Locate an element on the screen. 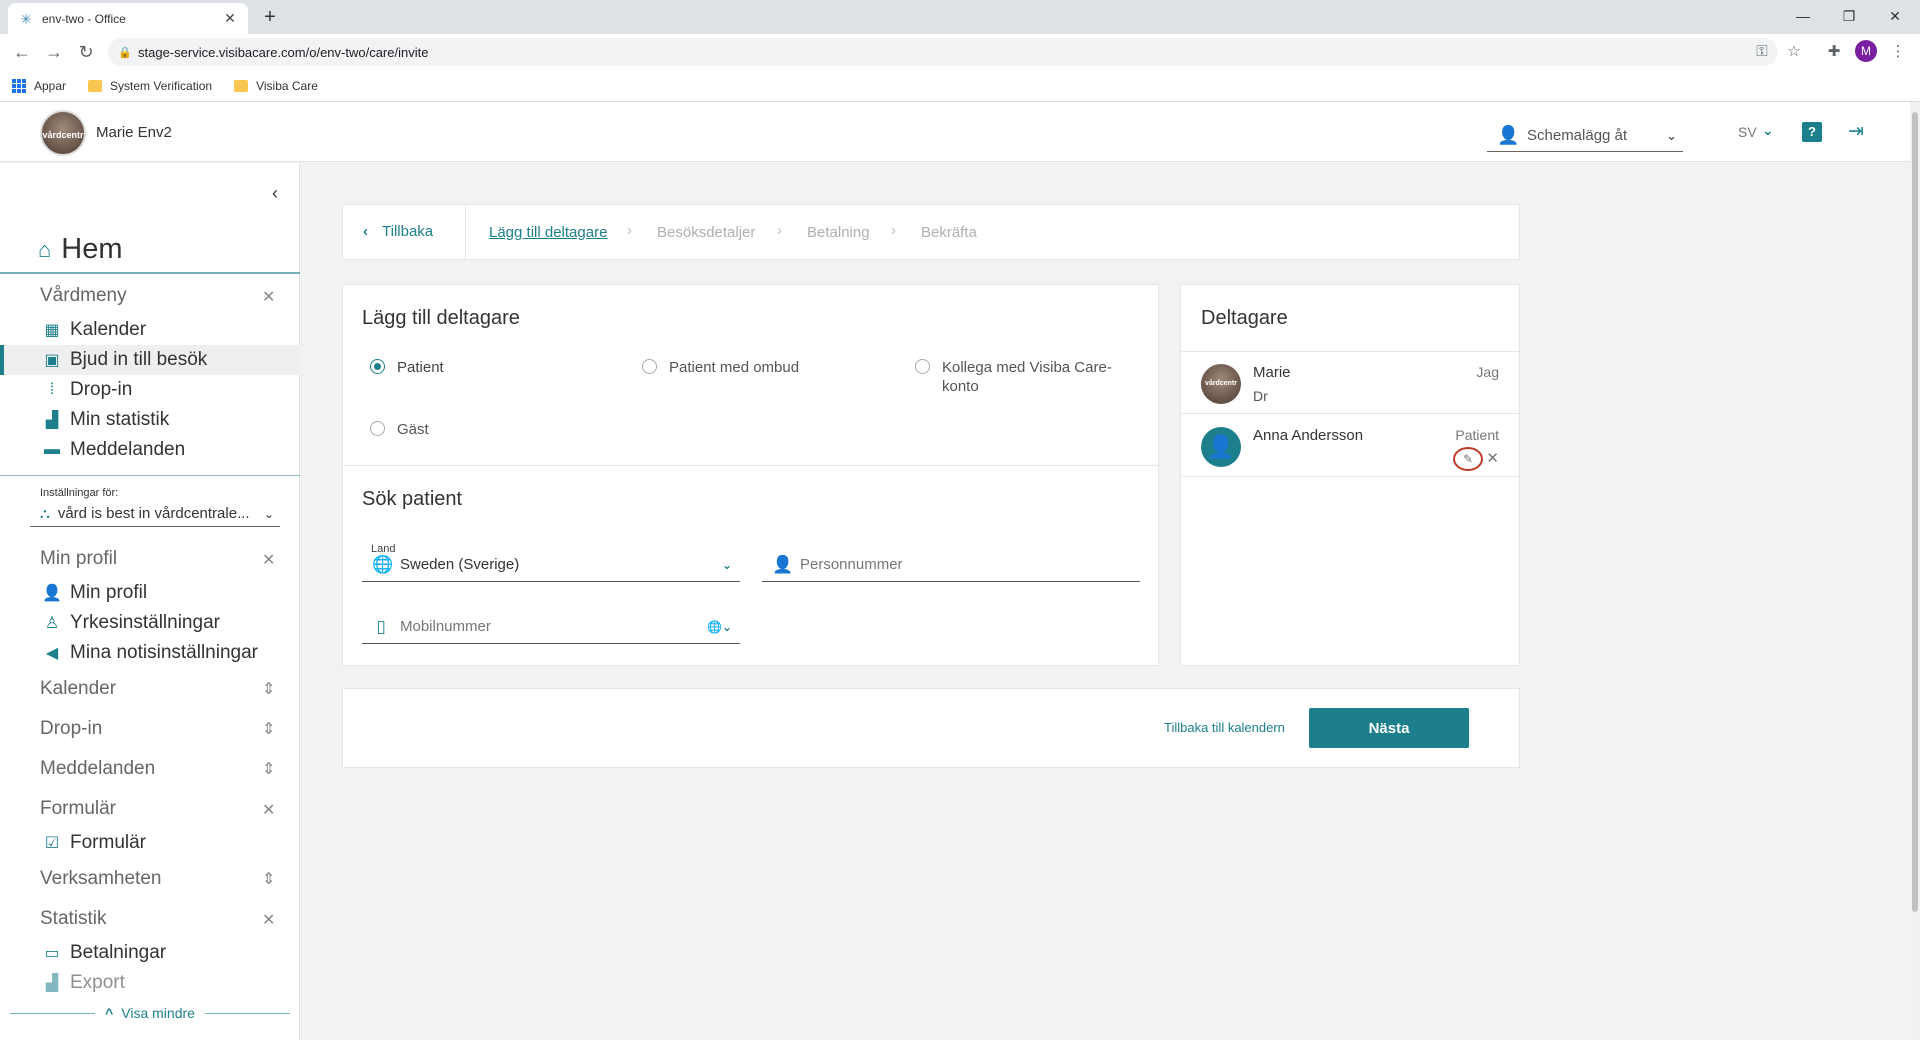 The height and width of the screenshot is (1040, 1920). radio-unselected-icon is located at coordinates (649, 366).